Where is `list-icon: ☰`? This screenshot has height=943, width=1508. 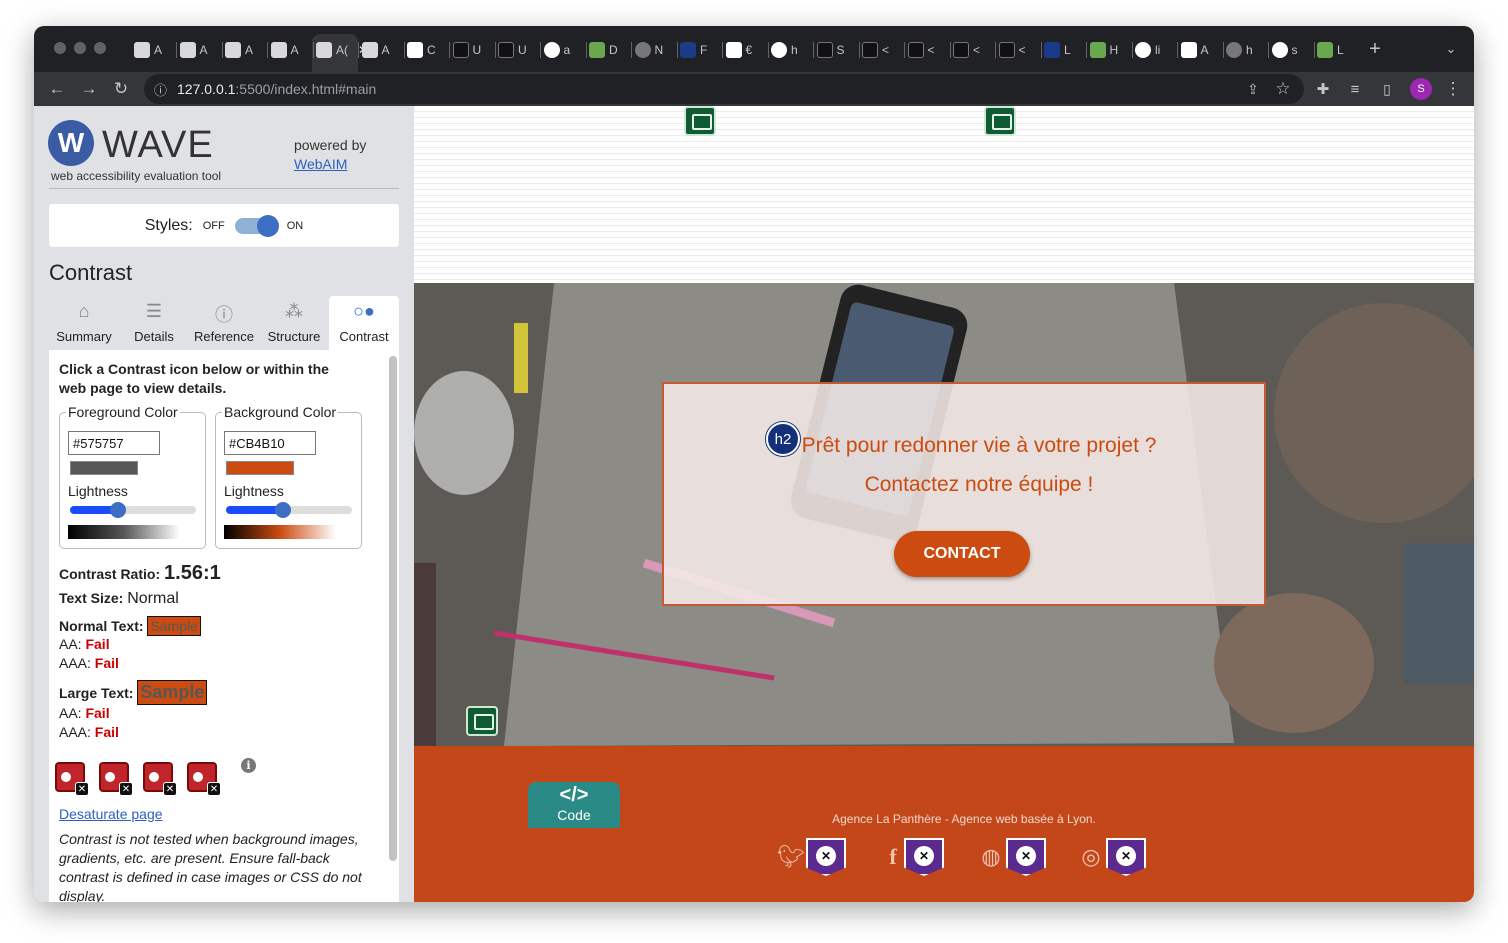
list-icon: ☰ is located at coordinates (154, 311).